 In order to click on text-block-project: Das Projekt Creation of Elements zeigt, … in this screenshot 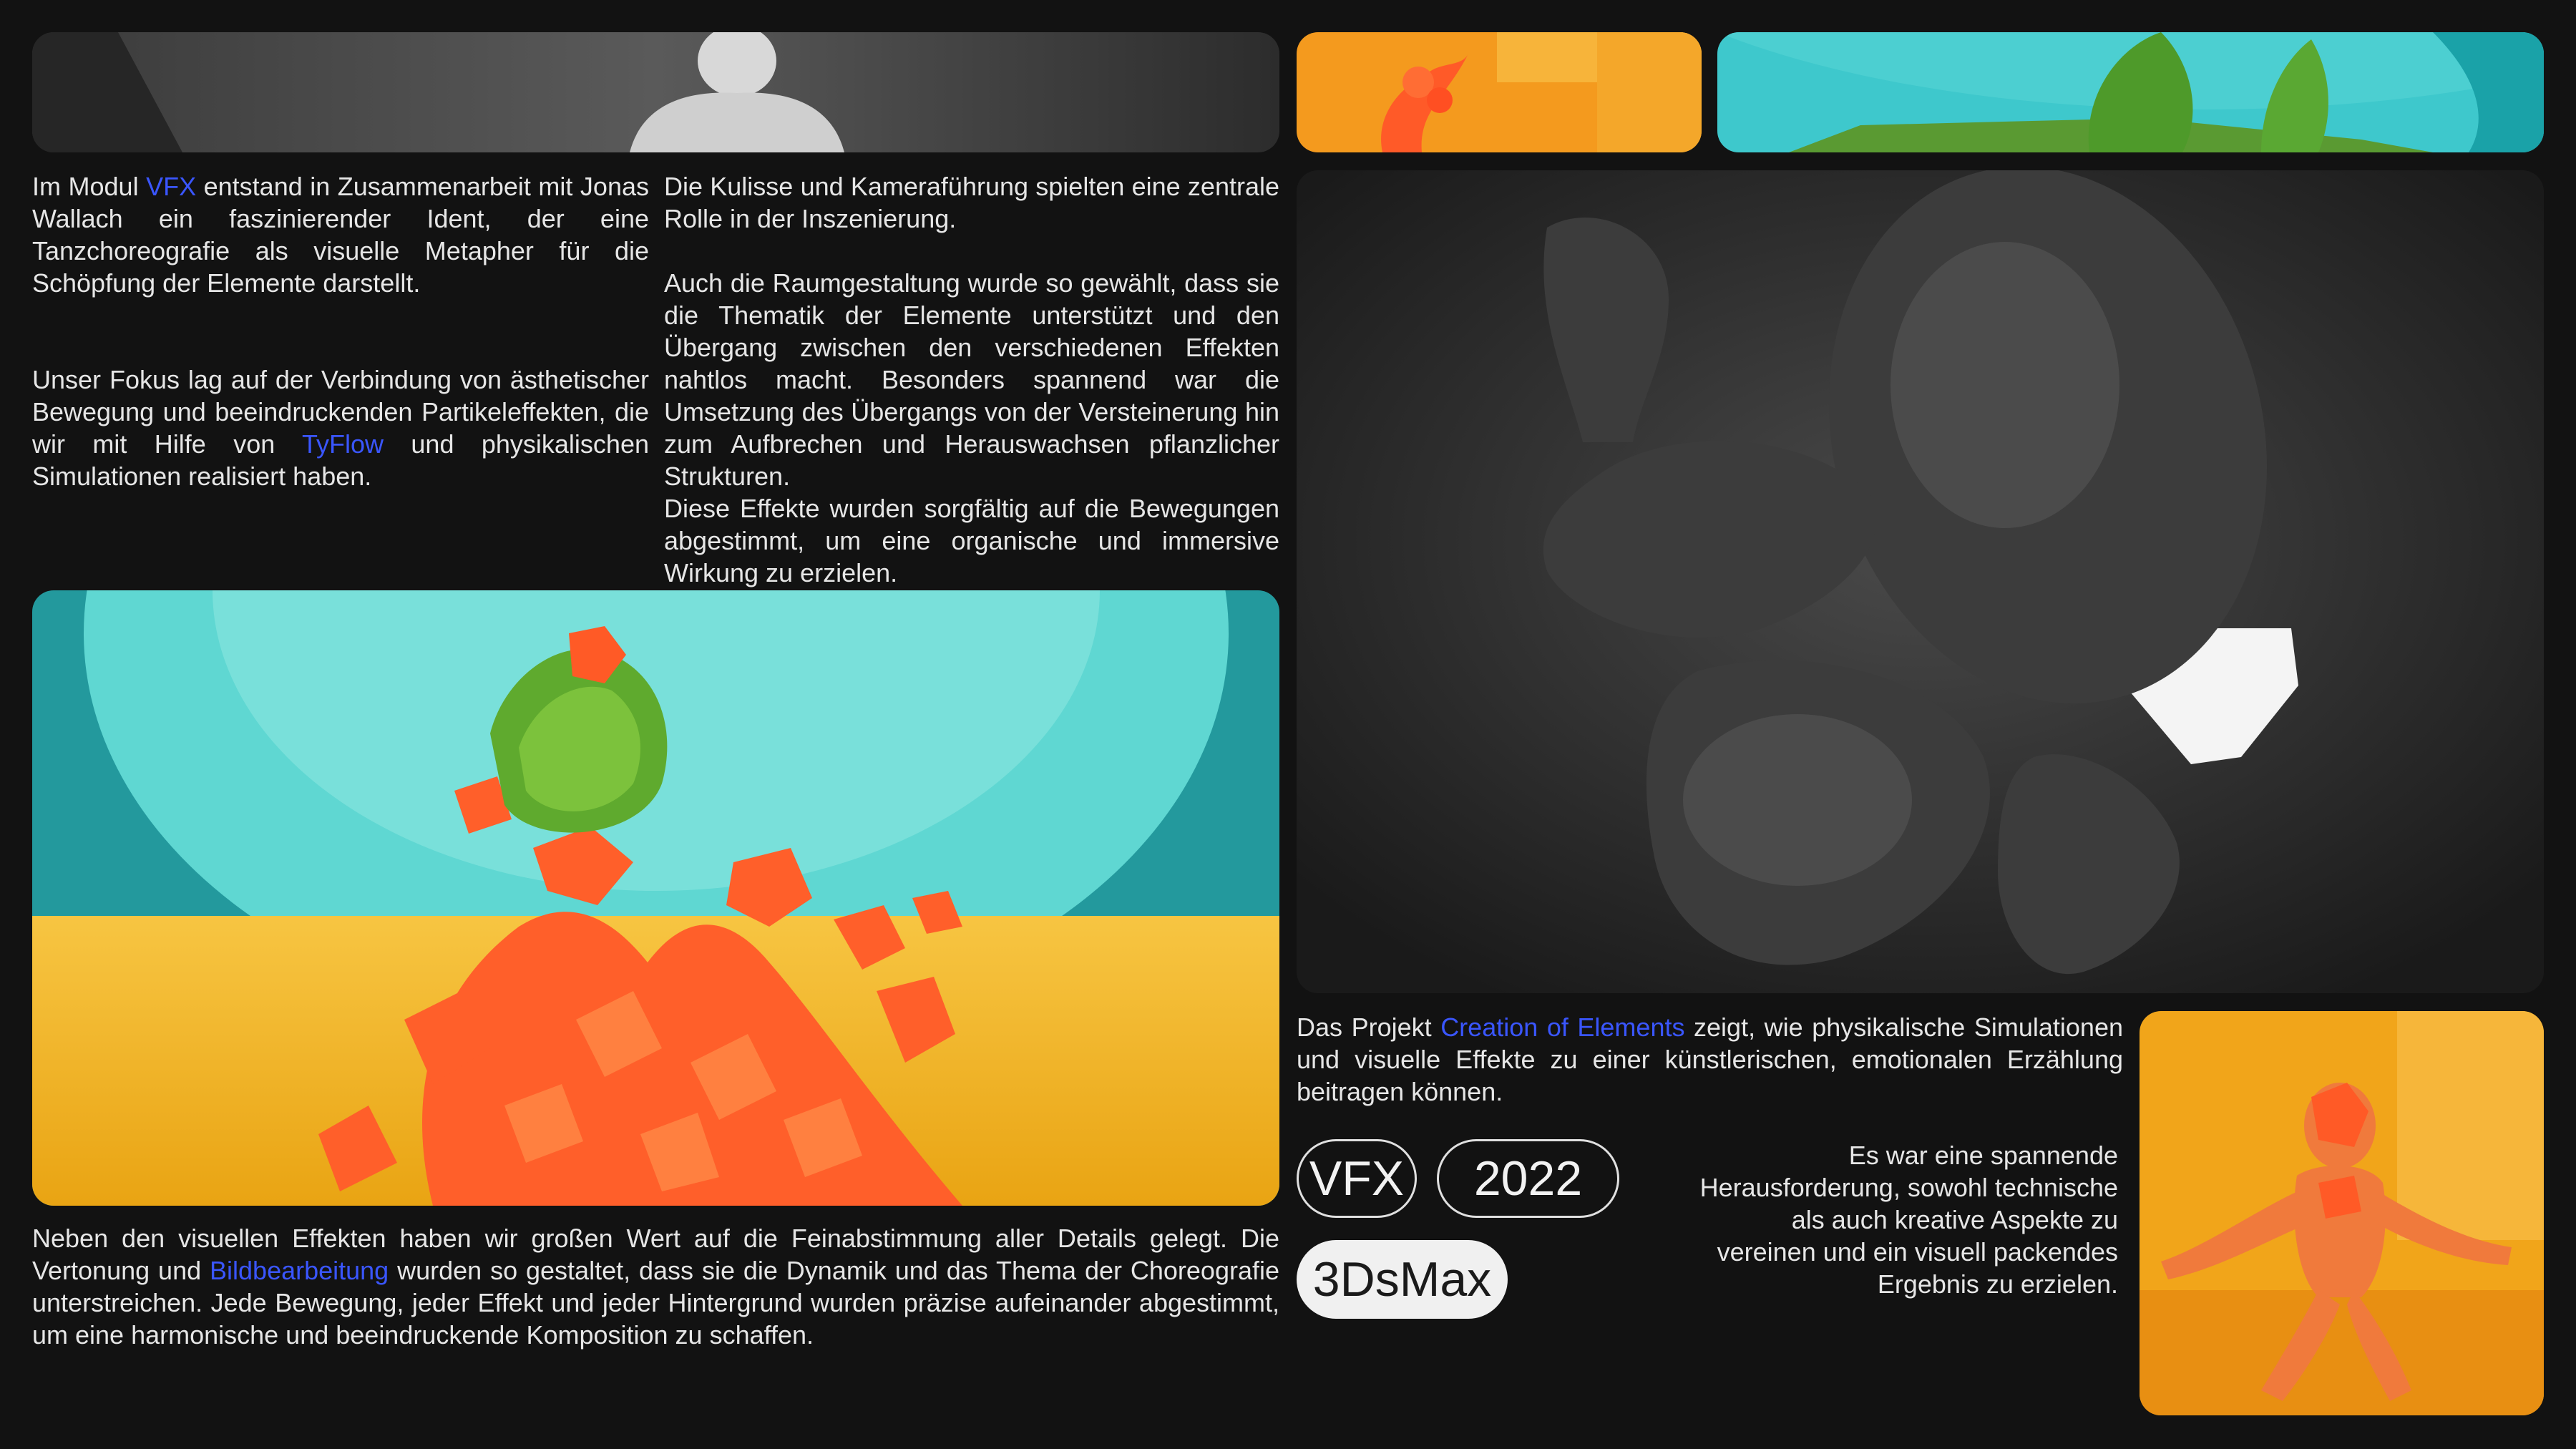, I will do `click(1710, 1059)`.